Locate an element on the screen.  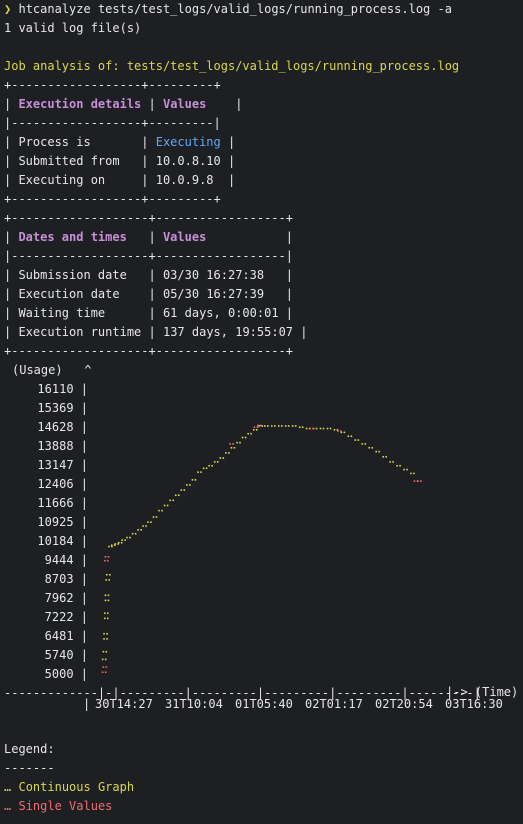
x-tick-label: 02T01:17 is located at coordinates (334, 704).